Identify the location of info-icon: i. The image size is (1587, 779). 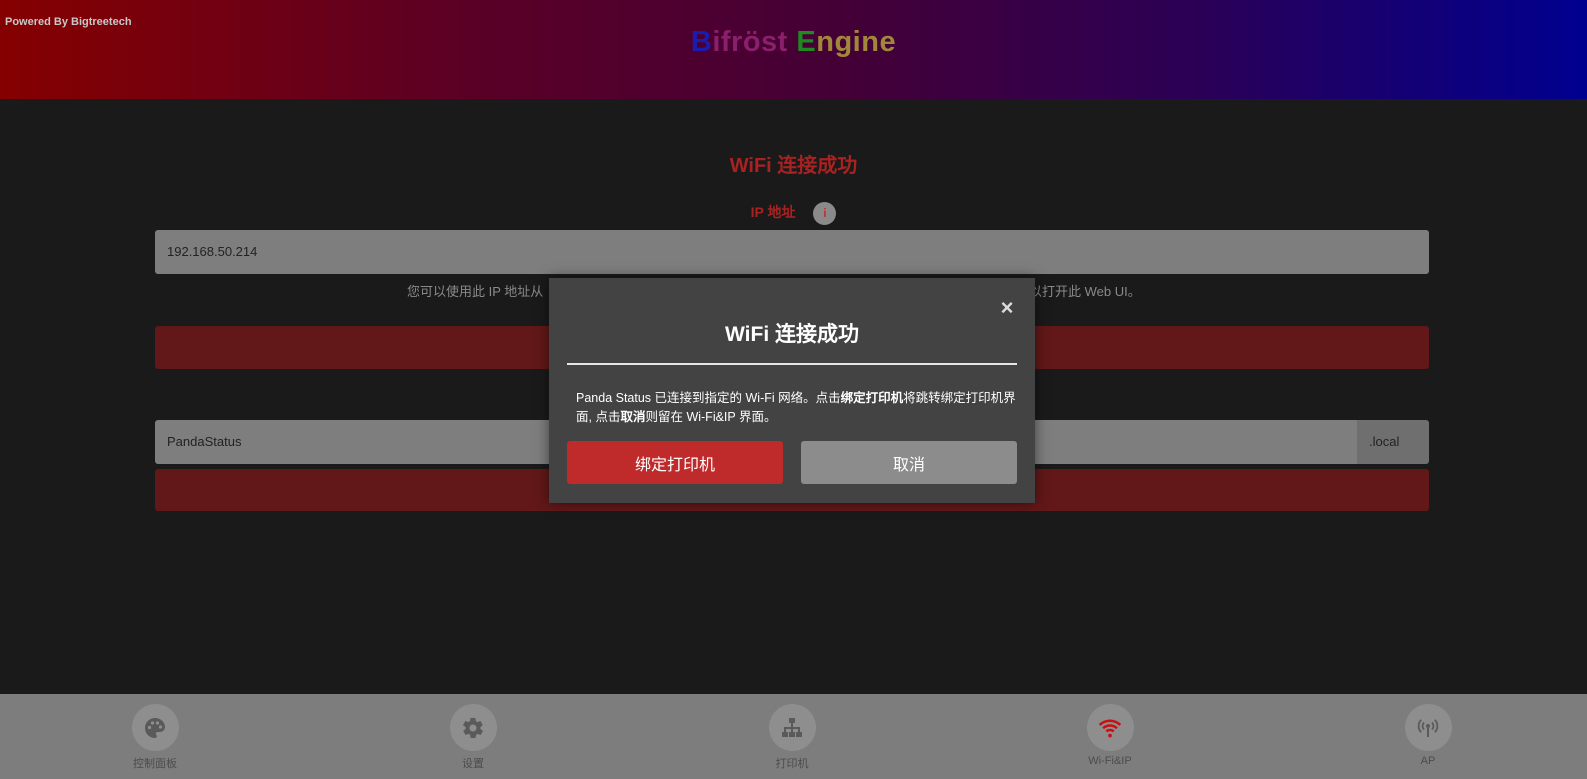
(825, 213).